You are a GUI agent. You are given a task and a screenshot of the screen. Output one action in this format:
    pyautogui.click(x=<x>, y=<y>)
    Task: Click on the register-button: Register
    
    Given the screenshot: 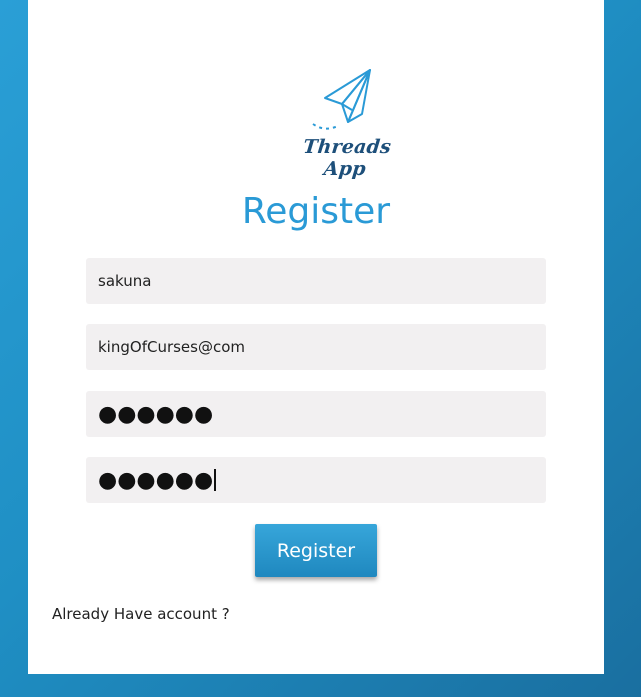 What is the action you would take?
    pyautogui.click(x=316, y=550)
    